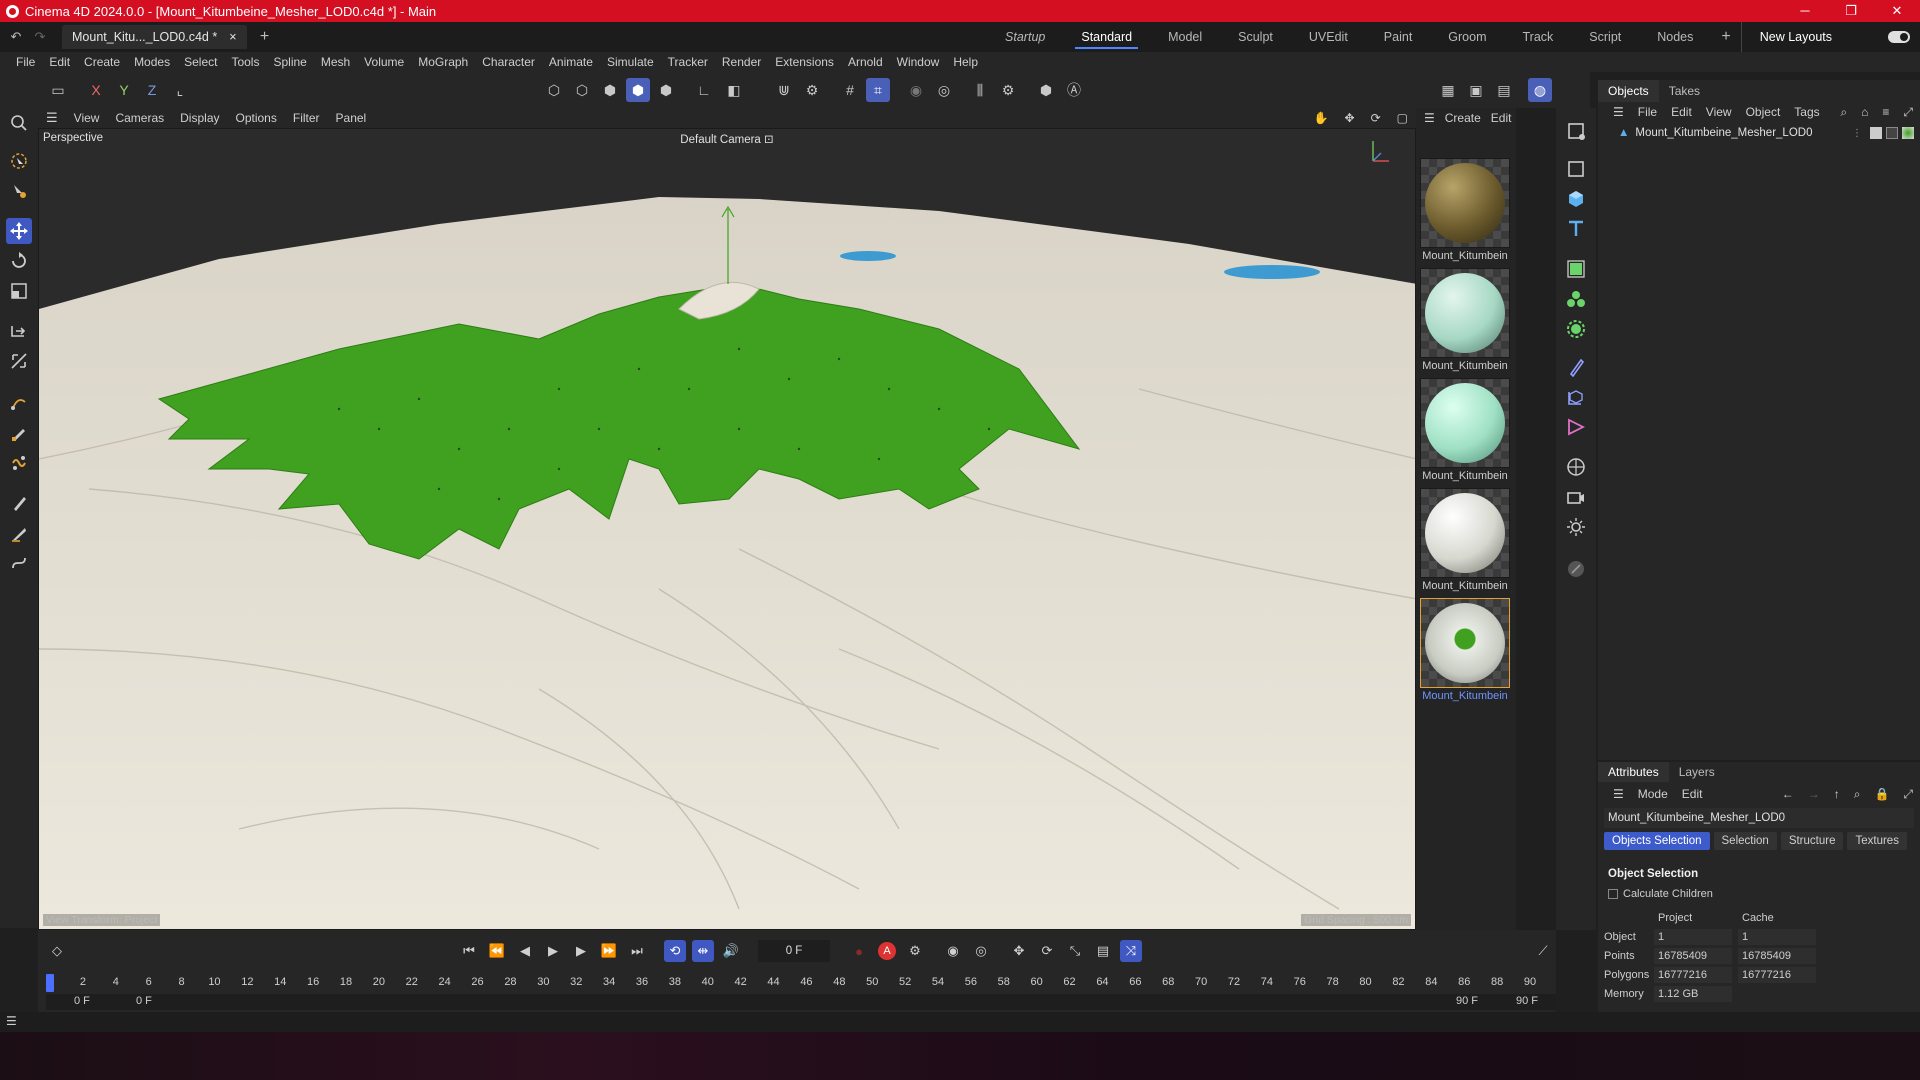  I want to click on texture-mode-icon: ◧, so click(734, 90).